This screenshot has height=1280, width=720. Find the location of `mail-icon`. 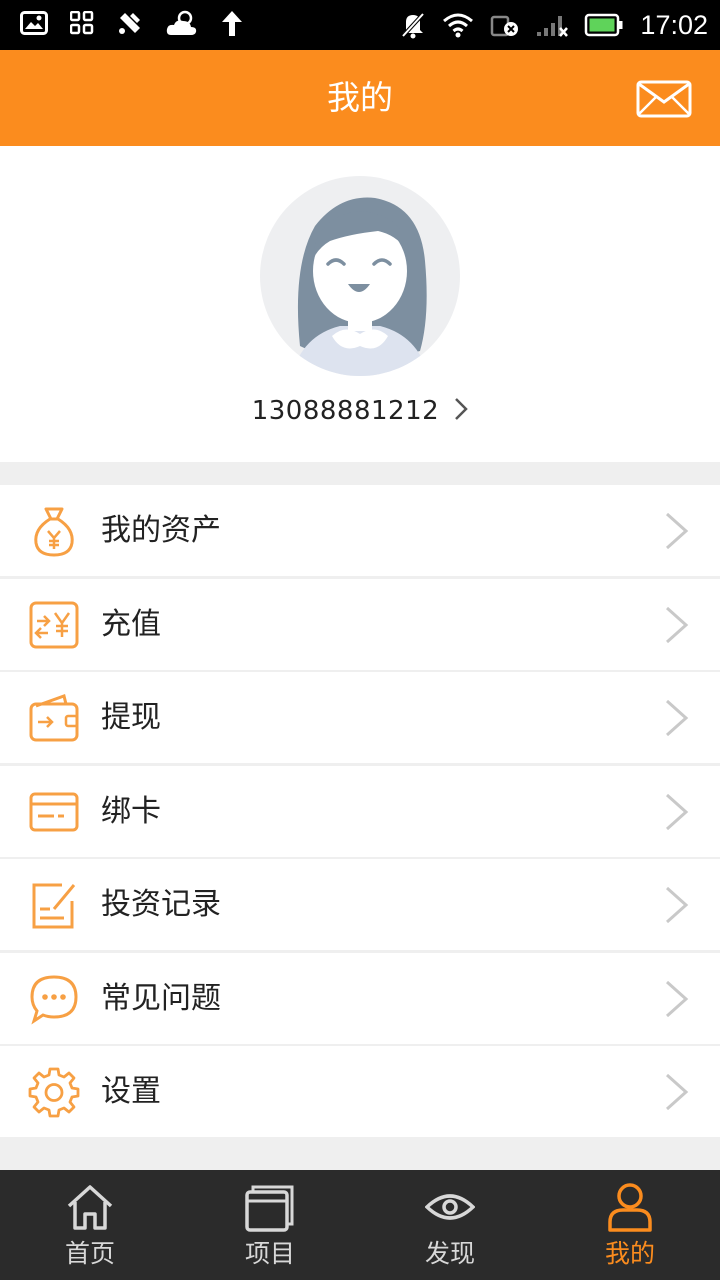

mail-icon is located at coordinates (664, 99).